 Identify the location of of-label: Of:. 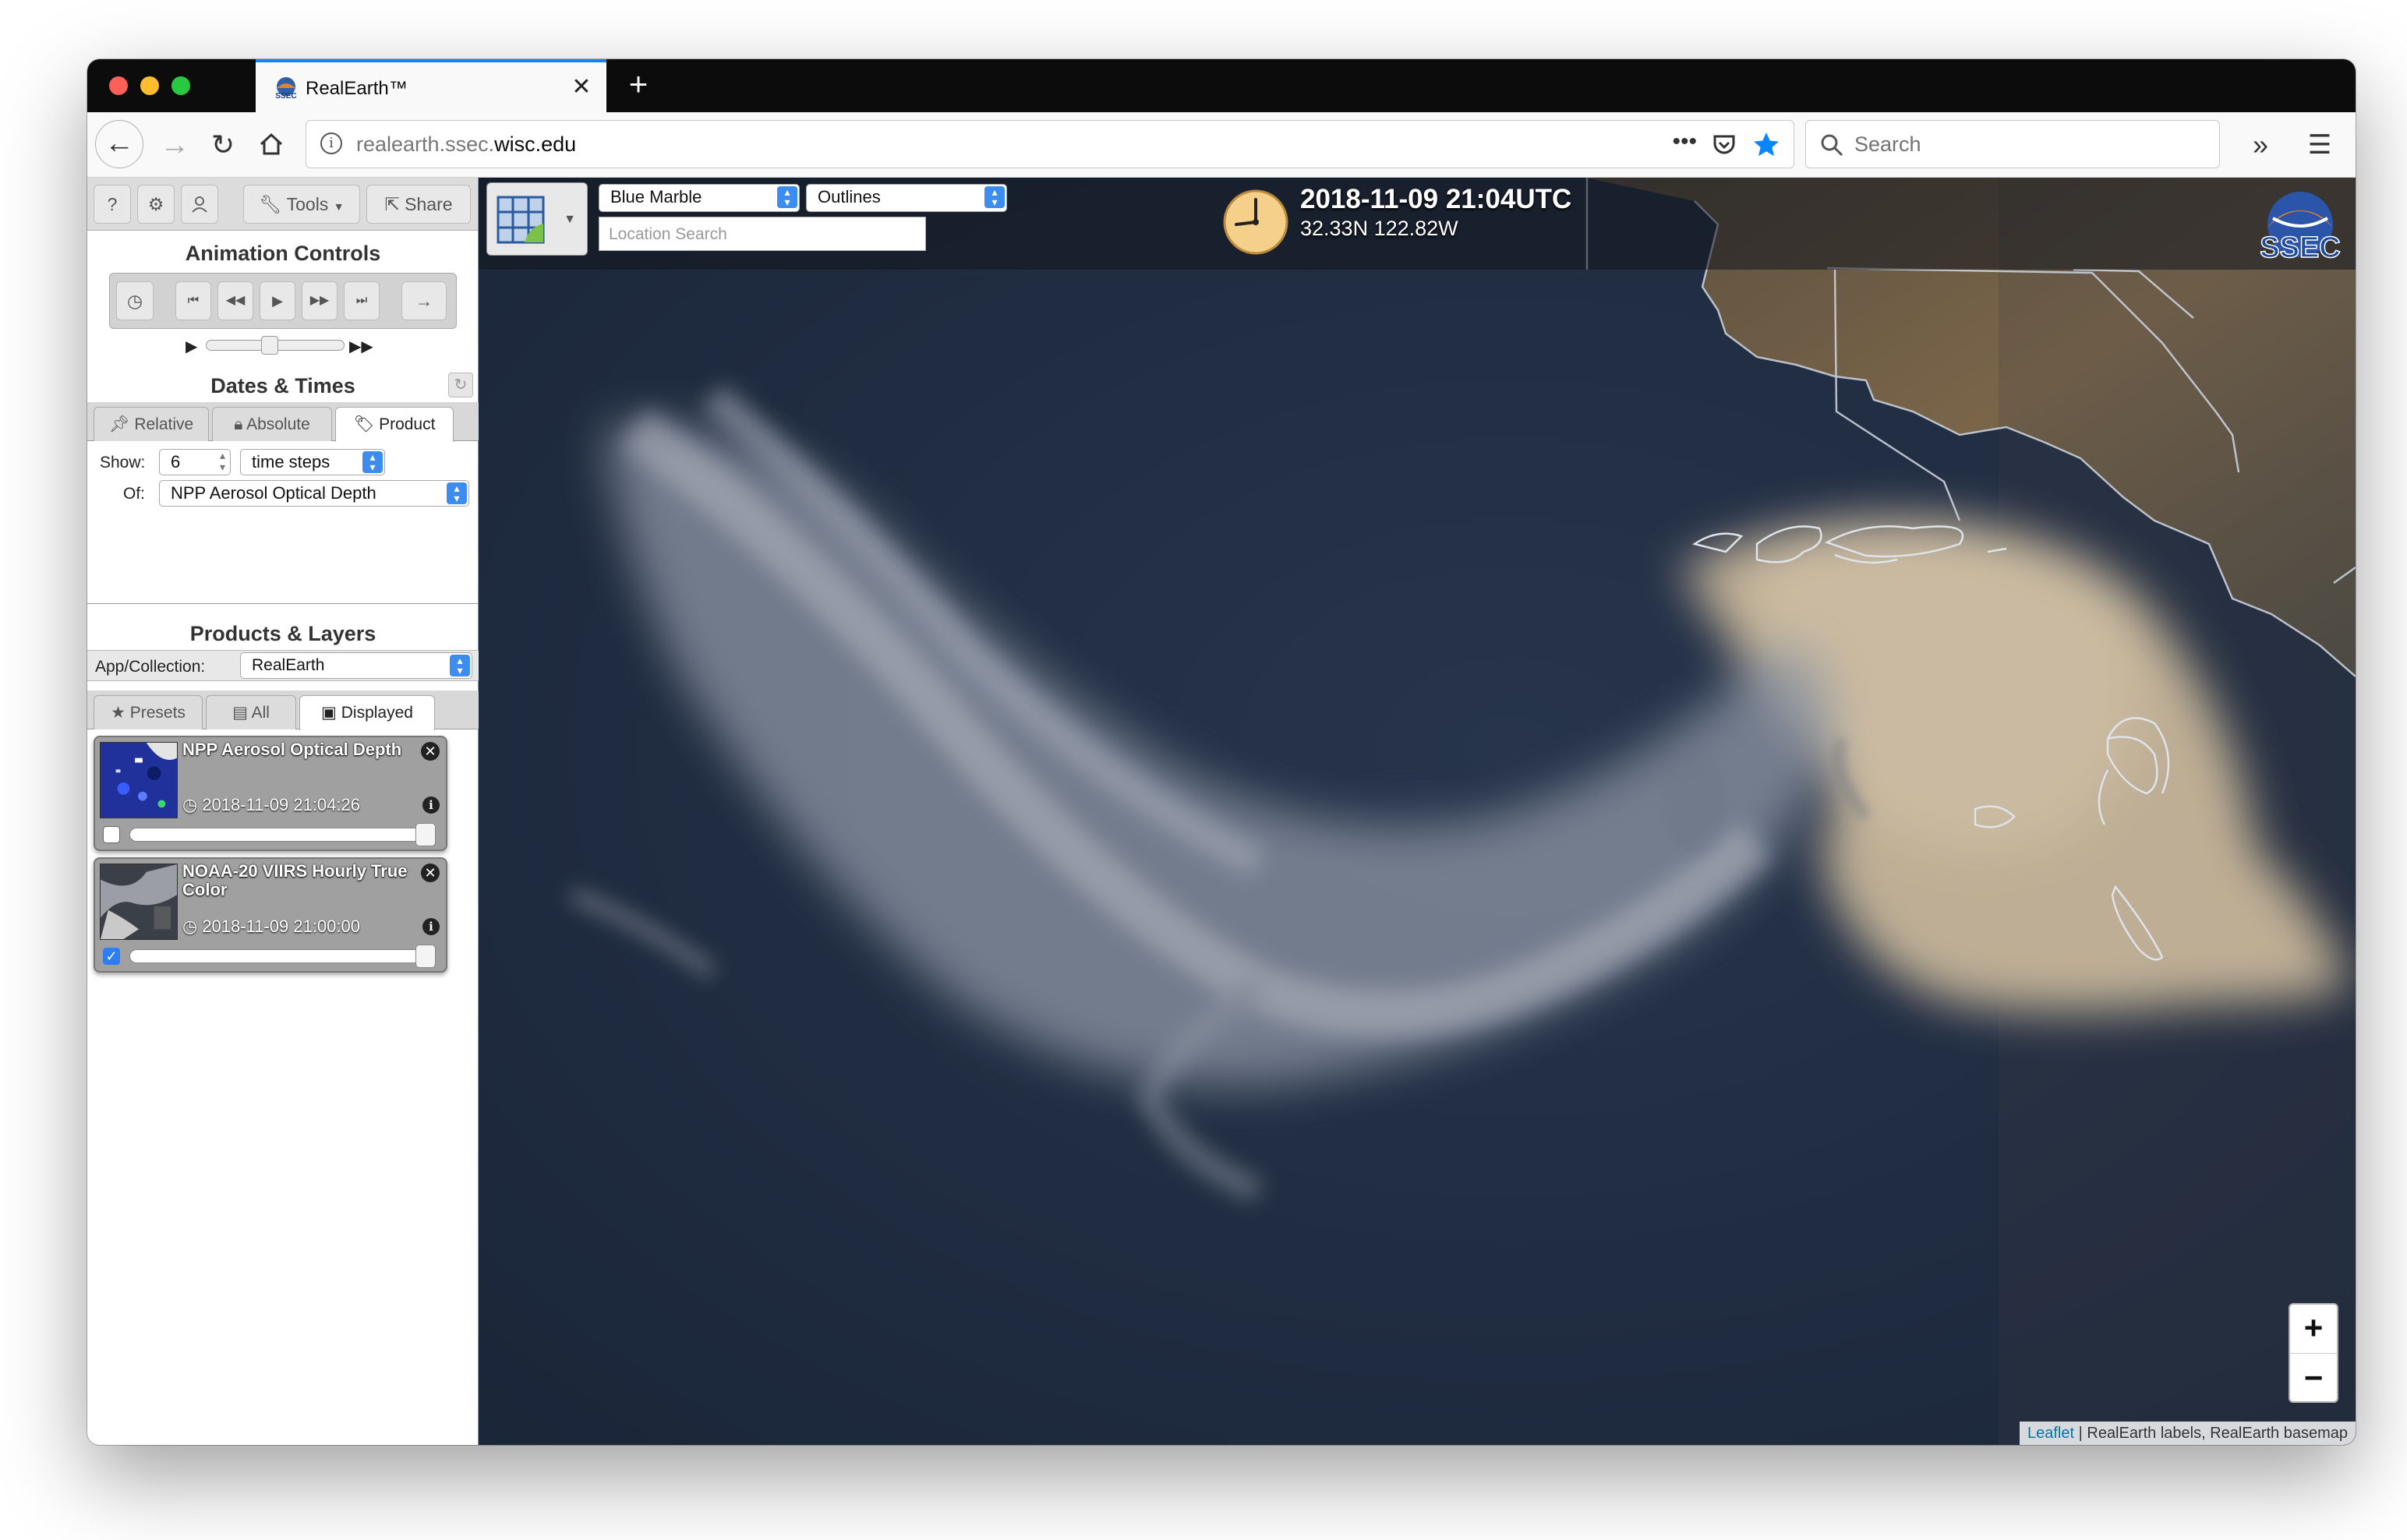
(134, 494).